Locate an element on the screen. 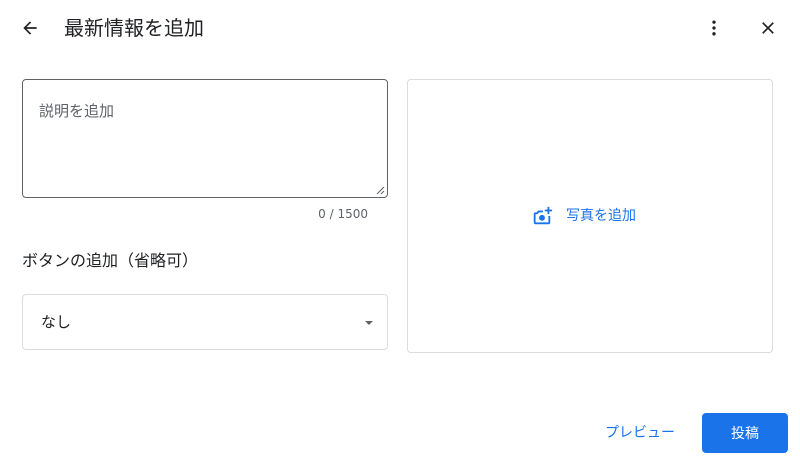 The width and height of the screenshot is (800, 458). more-options-button is located at coordinates (714, 28).